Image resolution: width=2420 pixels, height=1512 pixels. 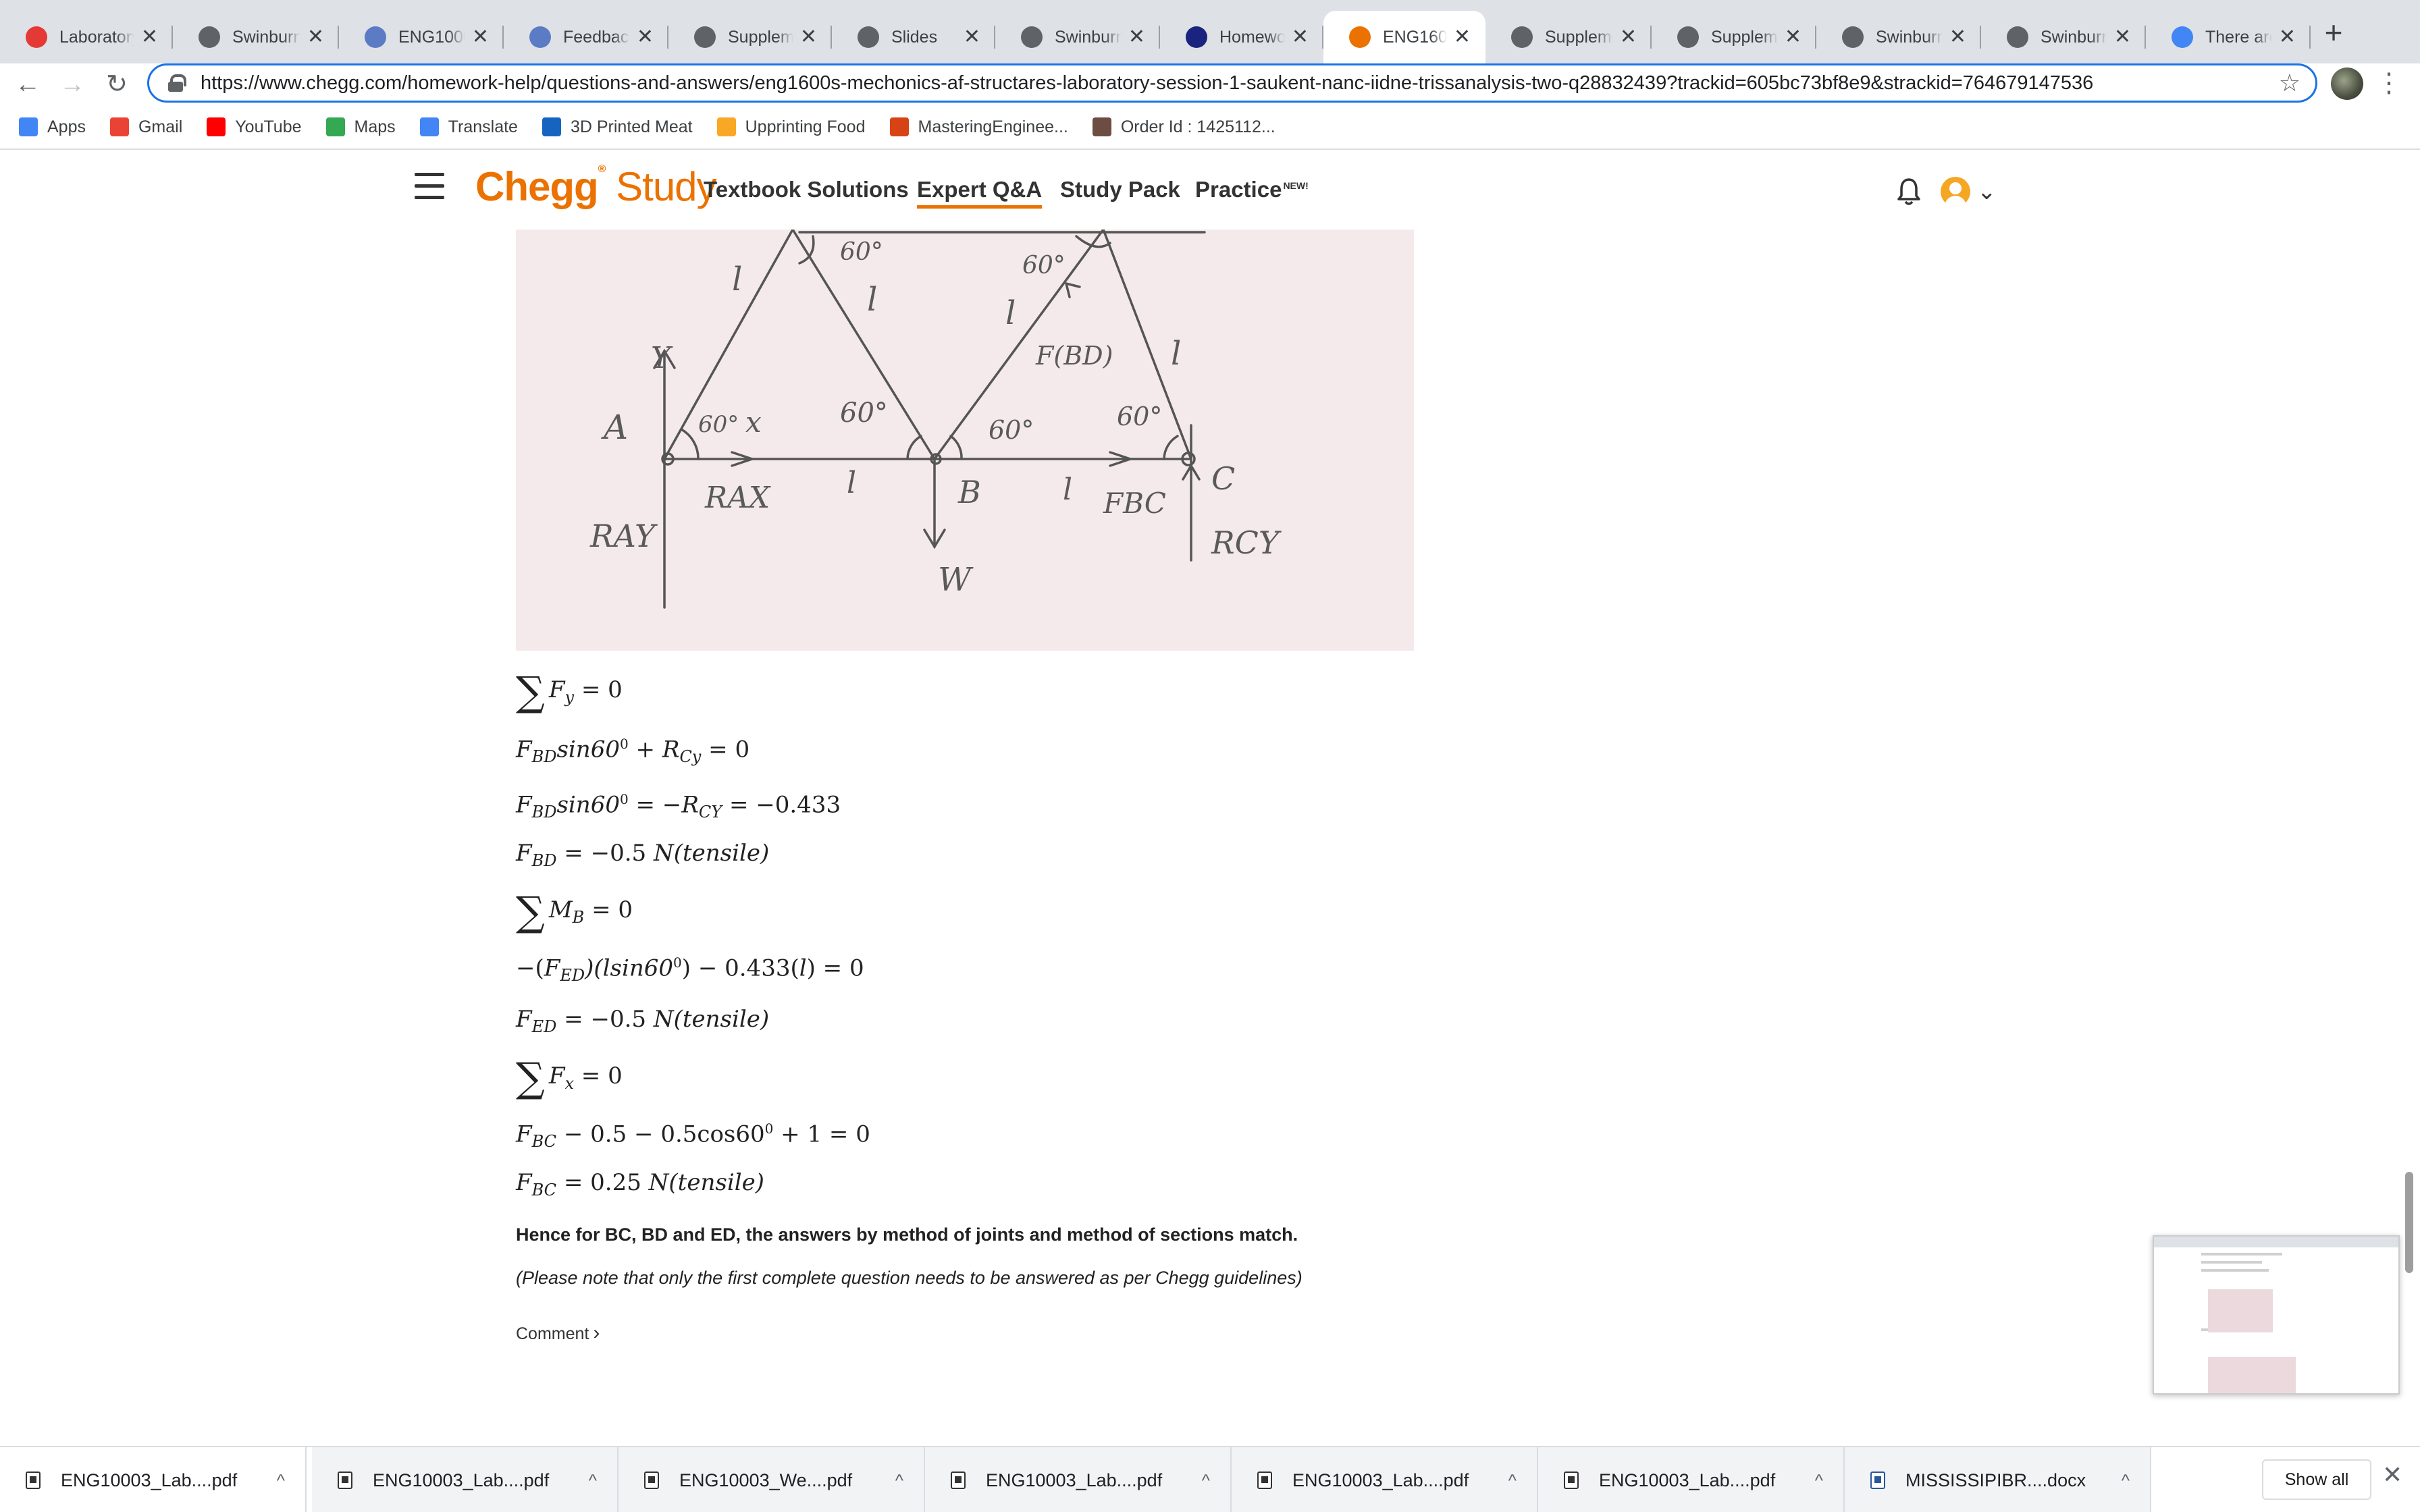 I want to click on browser-profile-avatar, so click(x=2347, y=84).